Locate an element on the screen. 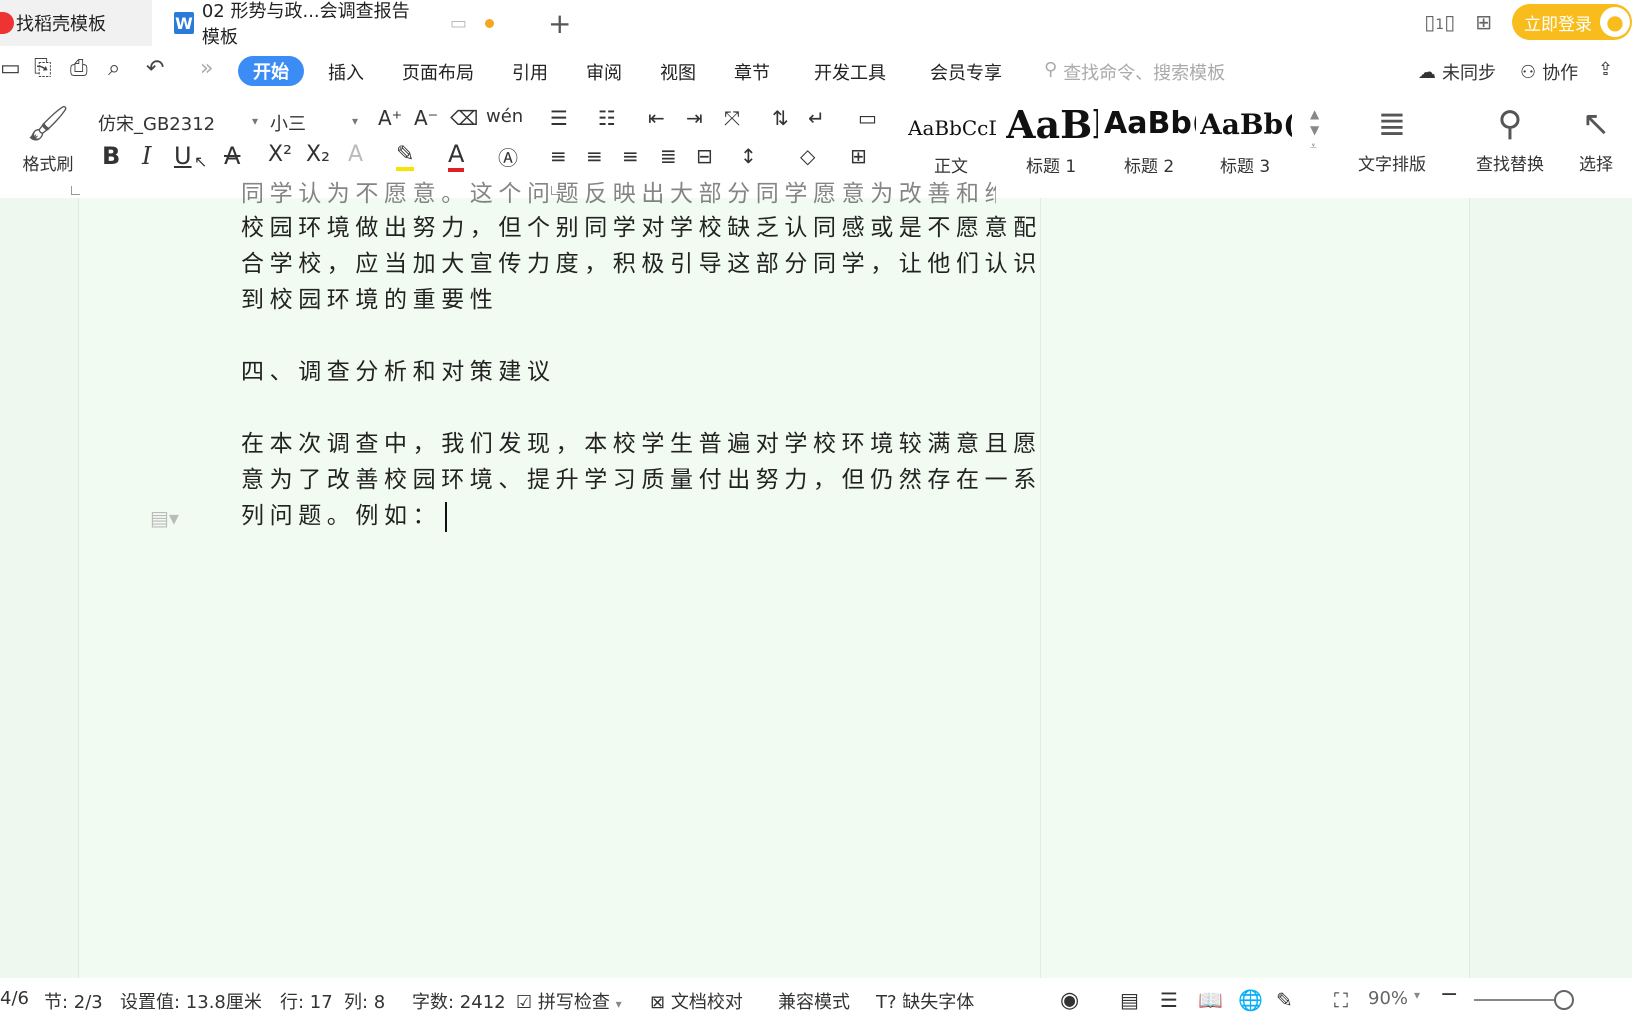  window-pin-icon: ▭ is located at coordinates (458, 23).